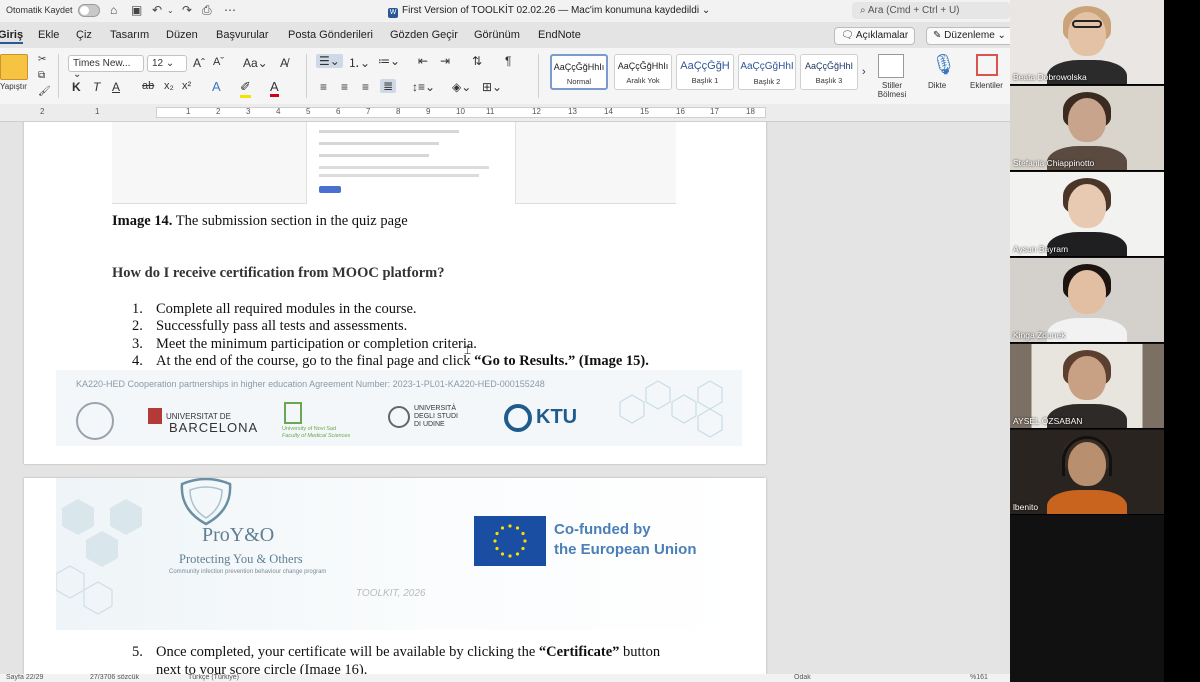 The image size is (1200, 682). I want to click on addins-icon, so click(987, 65).